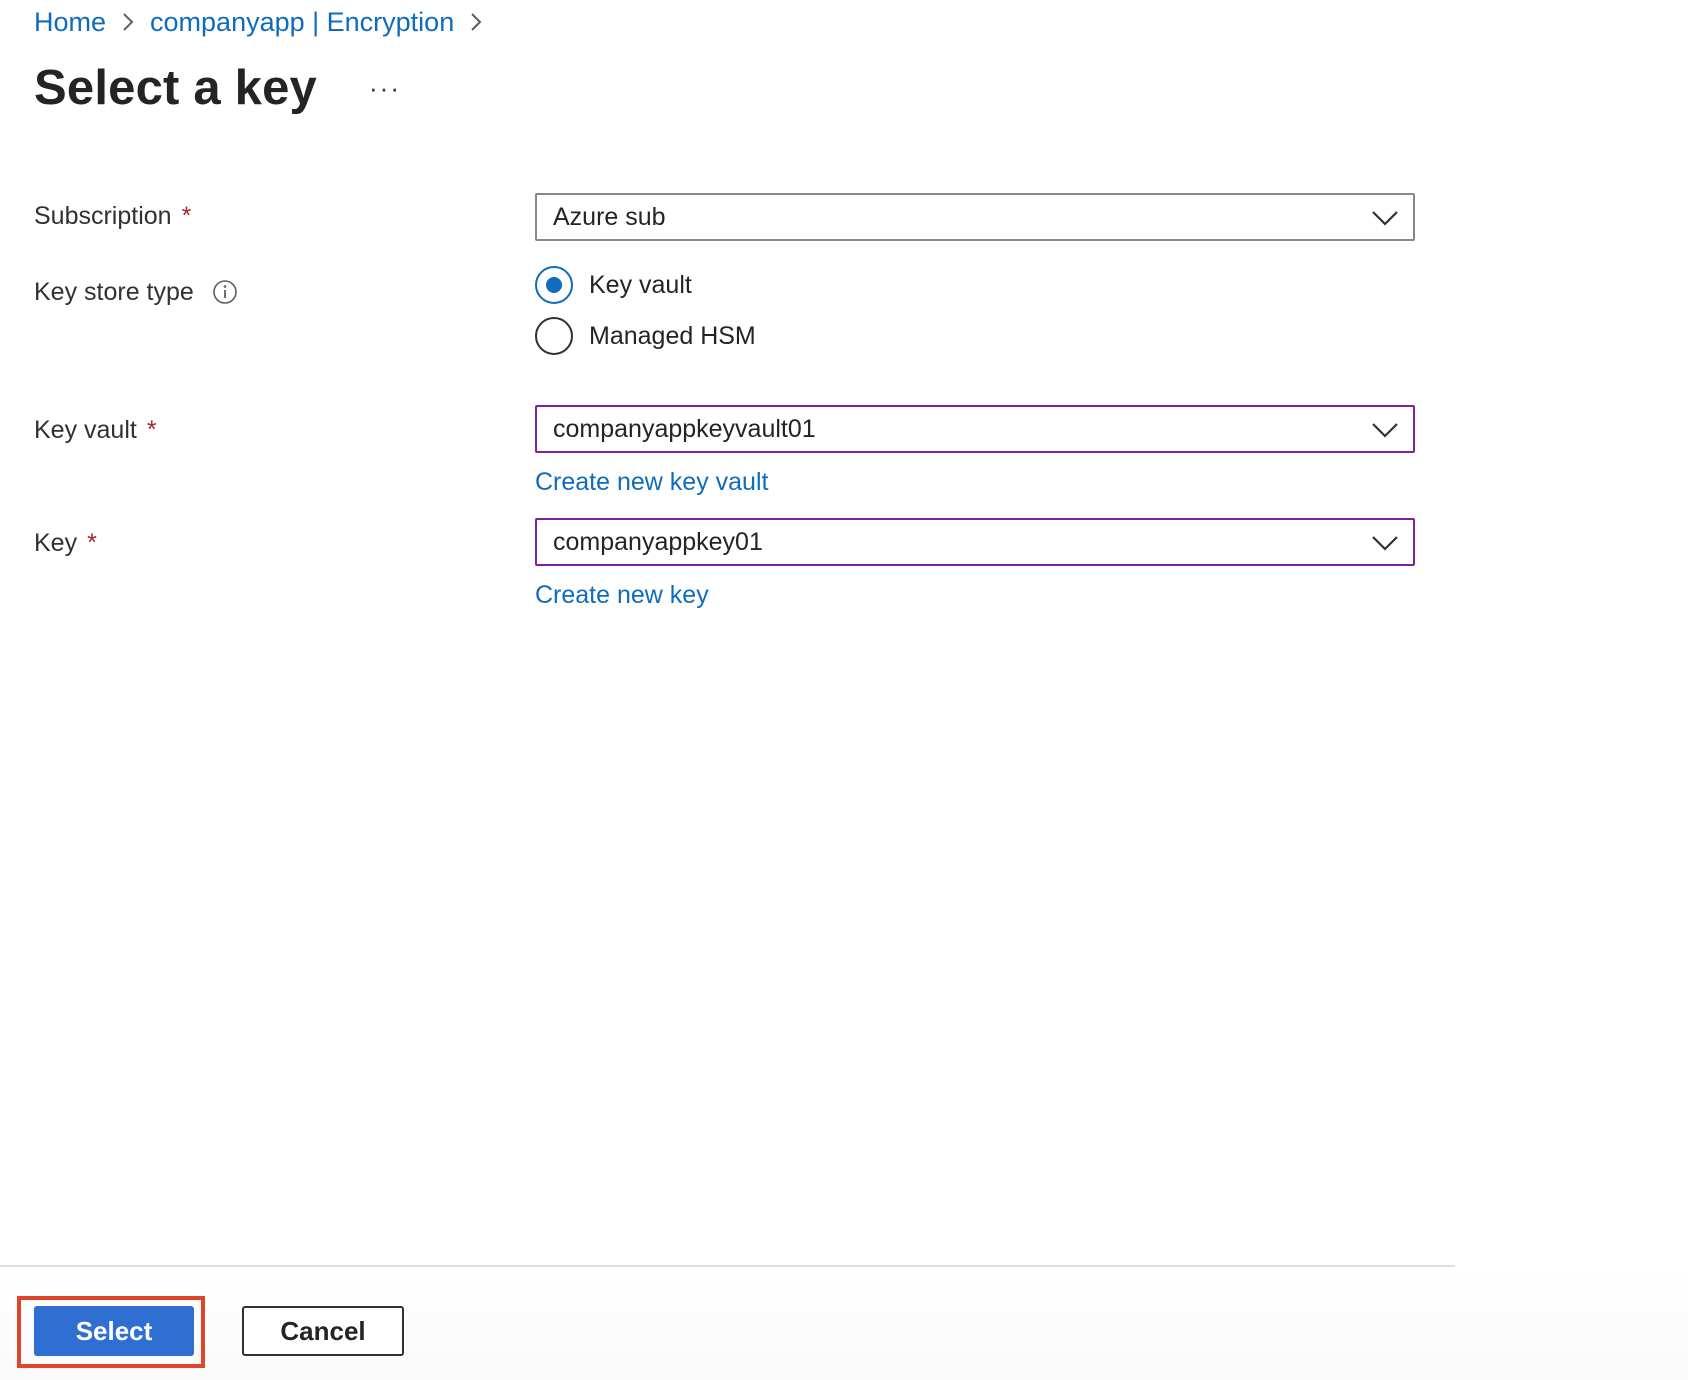 Image resolution: width=1688 pixels, height=1380 pixels. What do you see at coordinates (302, 22) in the screenshot?
I see `breadcrumb-encryption-link: companyapp | Encryption` at bounding box center [302, 22].